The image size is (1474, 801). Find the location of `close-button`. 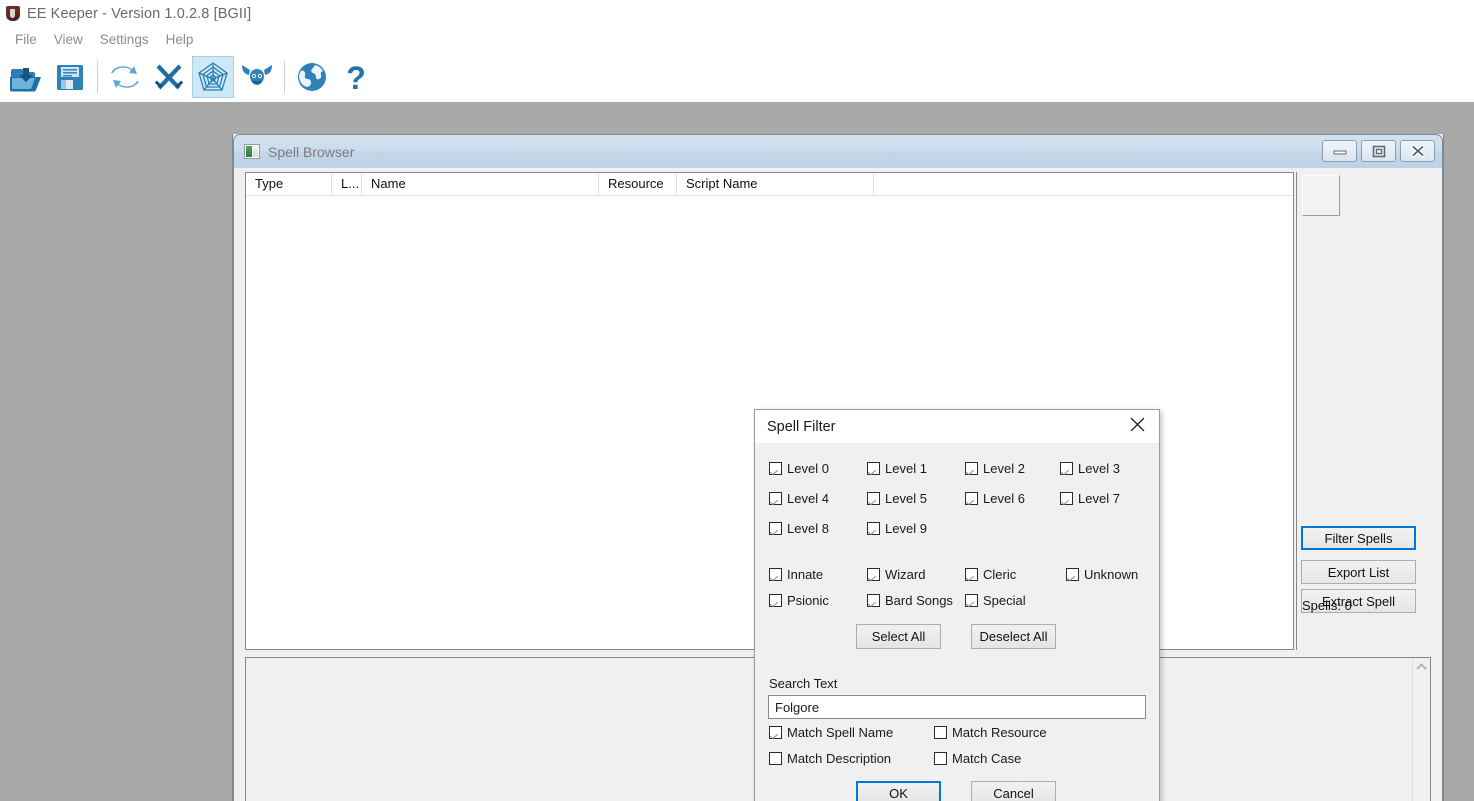

close-button is located at coordinates (1417, 151).